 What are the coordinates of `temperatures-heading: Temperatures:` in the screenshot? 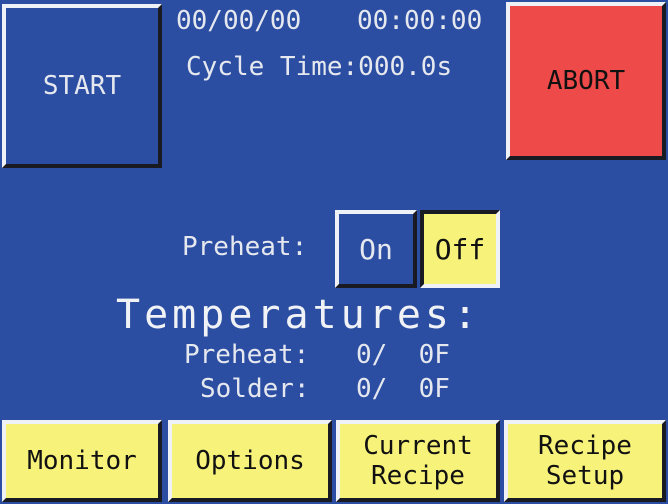 It's located at (299, 315).